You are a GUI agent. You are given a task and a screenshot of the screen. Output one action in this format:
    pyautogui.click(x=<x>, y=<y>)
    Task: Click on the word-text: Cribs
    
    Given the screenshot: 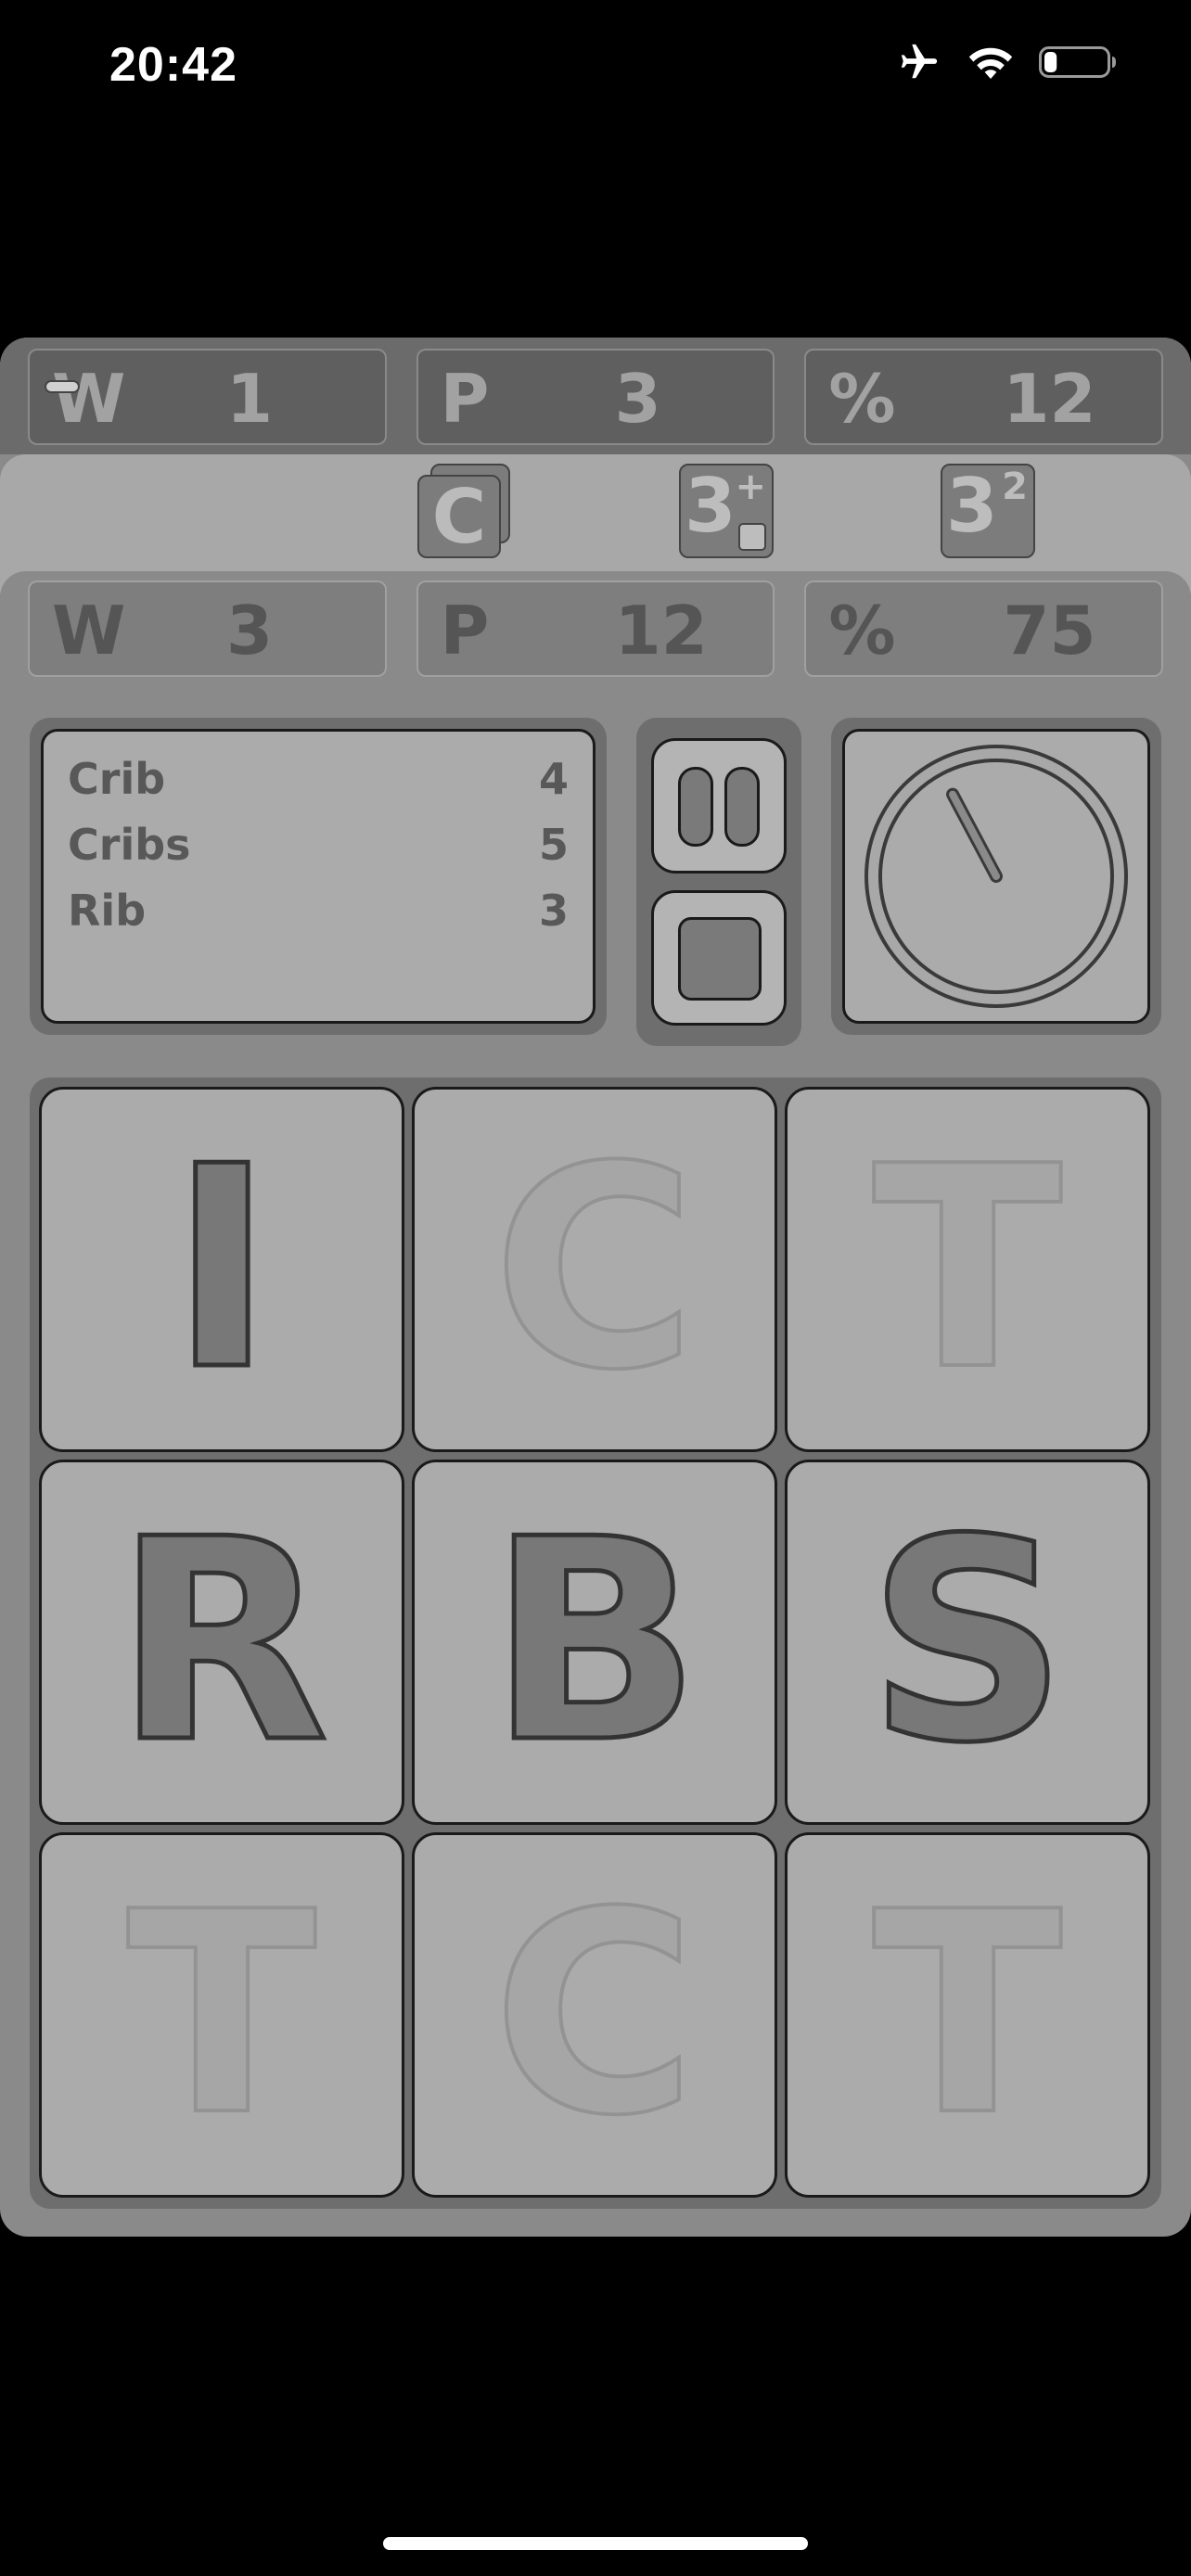 What is the action you would take?
    pyautogui.click(x=129, y=845)
    